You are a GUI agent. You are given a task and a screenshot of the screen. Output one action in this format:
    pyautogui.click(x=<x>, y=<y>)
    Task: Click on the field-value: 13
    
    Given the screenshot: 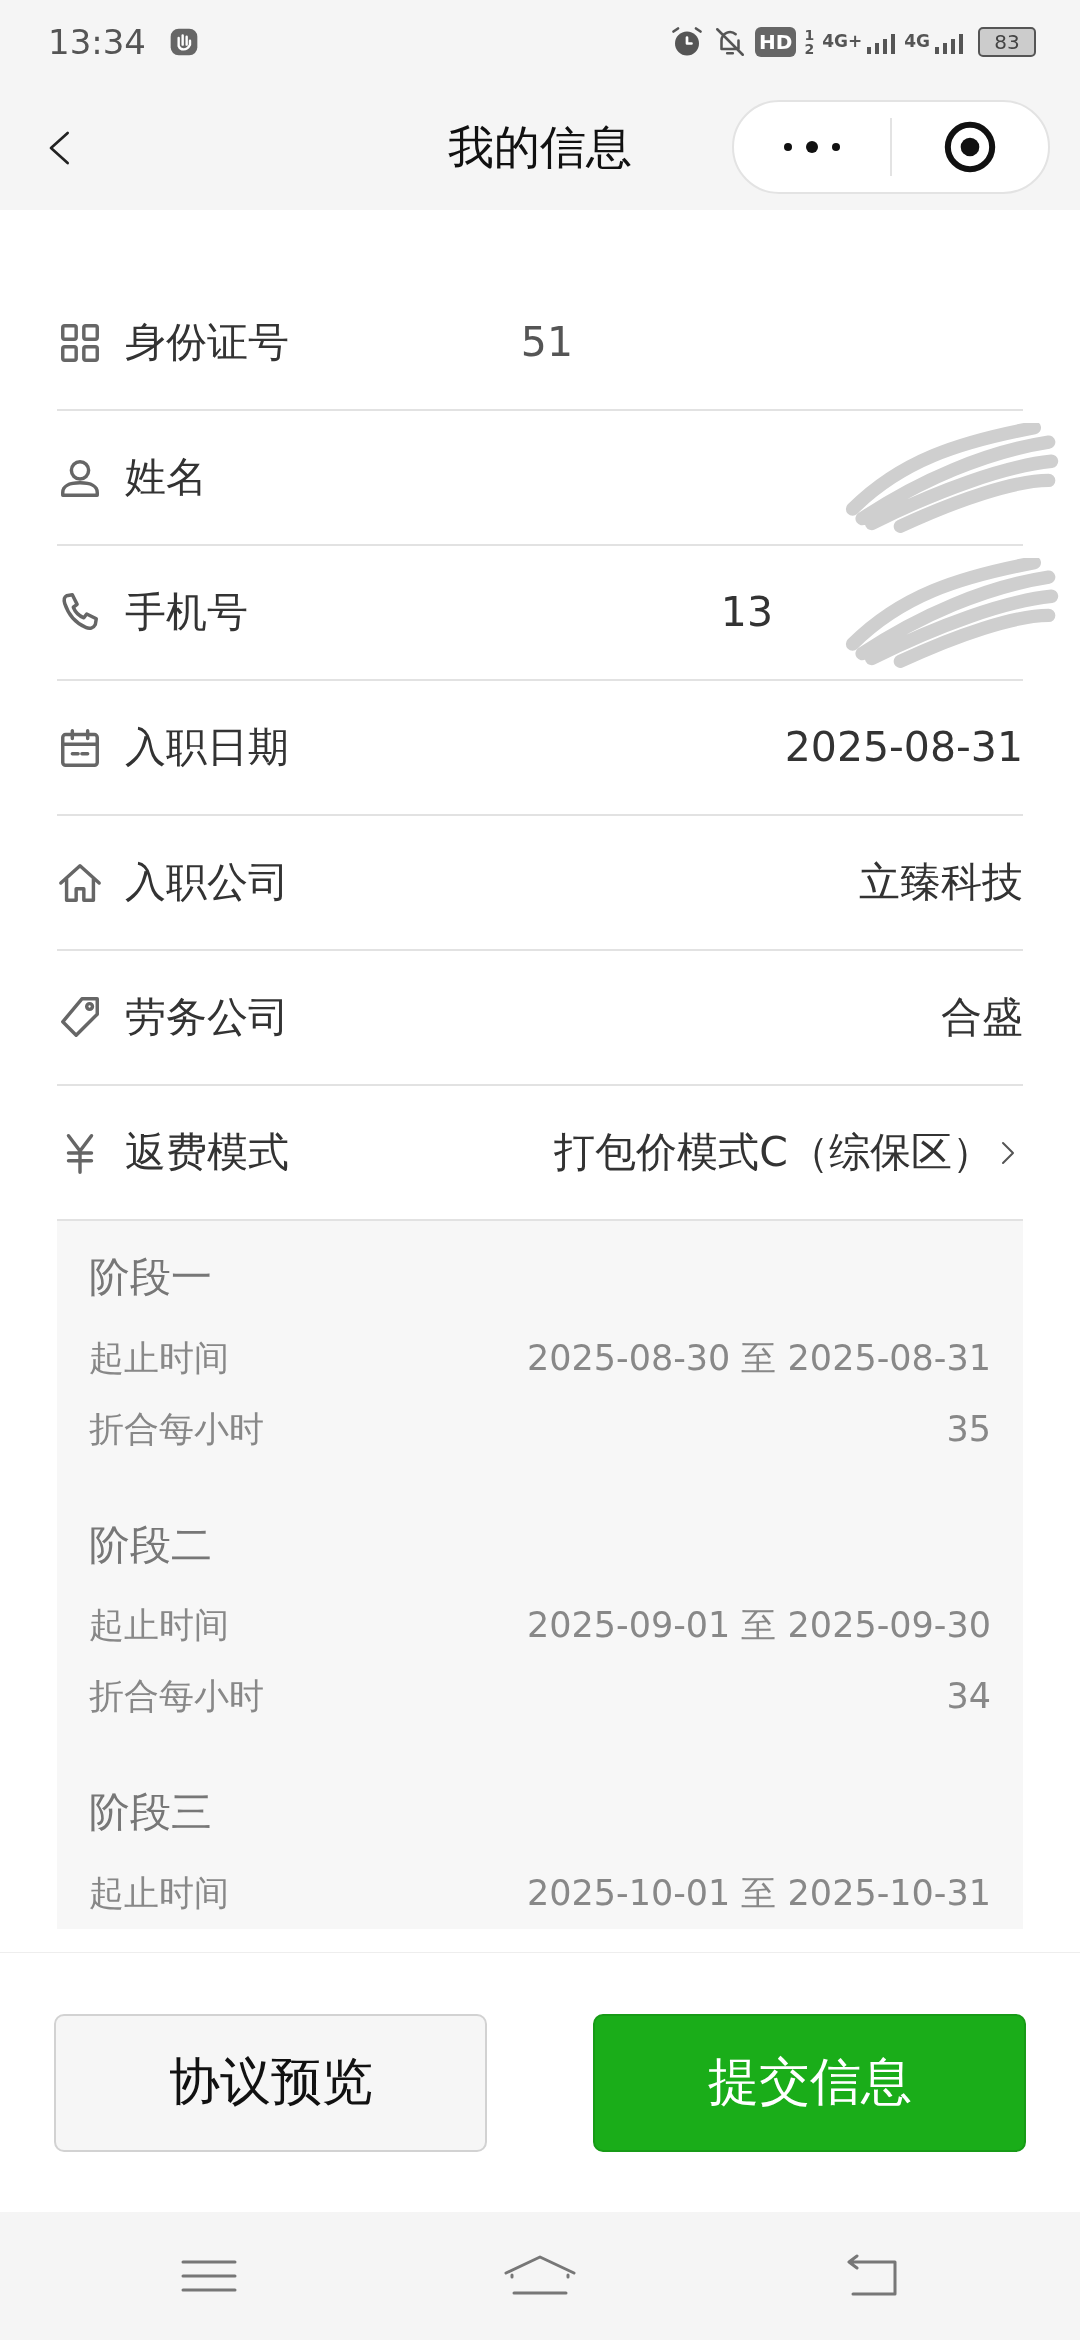 What is the action you would take?
    pyautogui.click(x=746, y=612)
    